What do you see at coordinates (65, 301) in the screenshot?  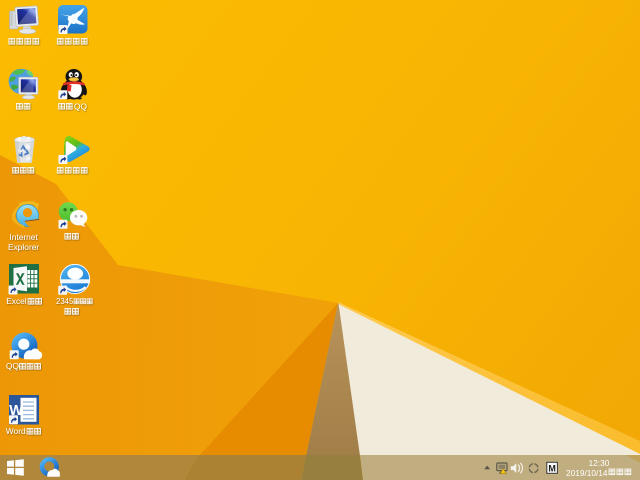 I see `svg-text: 2345` at bounding box center [65, 301].